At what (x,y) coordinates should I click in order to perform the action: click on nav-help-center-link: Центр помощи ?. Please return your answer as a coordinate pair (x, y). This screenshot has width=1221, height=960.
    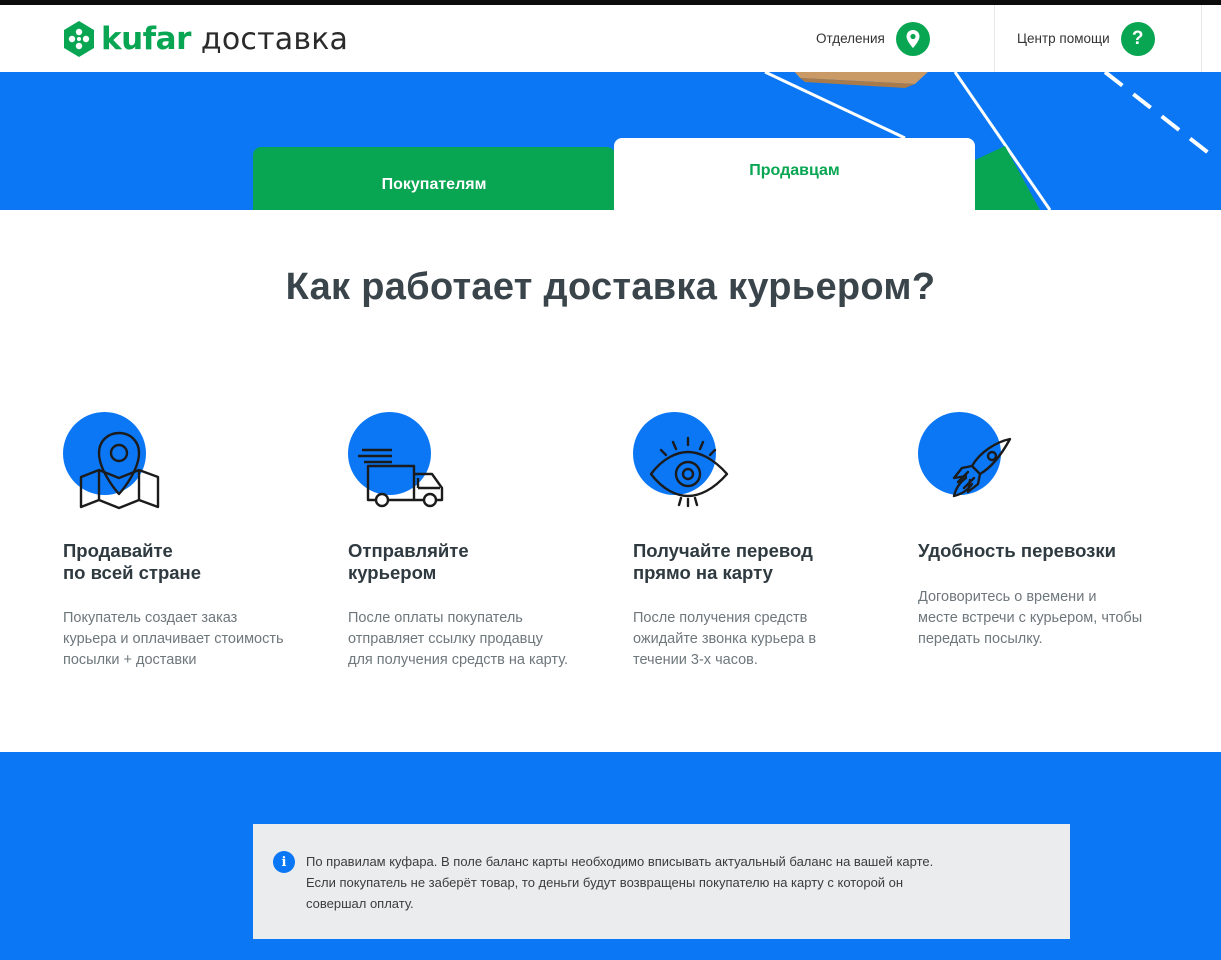
    Looking at the image, I should click on (1098, 38).